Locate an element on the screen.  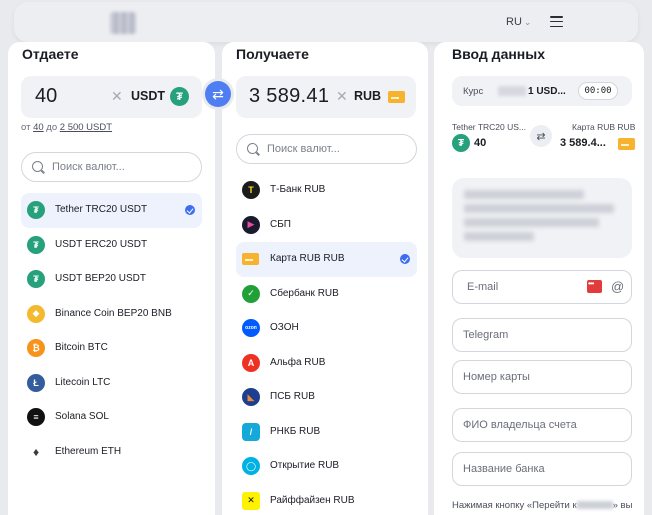
litecoin-icon: Ł is located at coordinates (36, 382).